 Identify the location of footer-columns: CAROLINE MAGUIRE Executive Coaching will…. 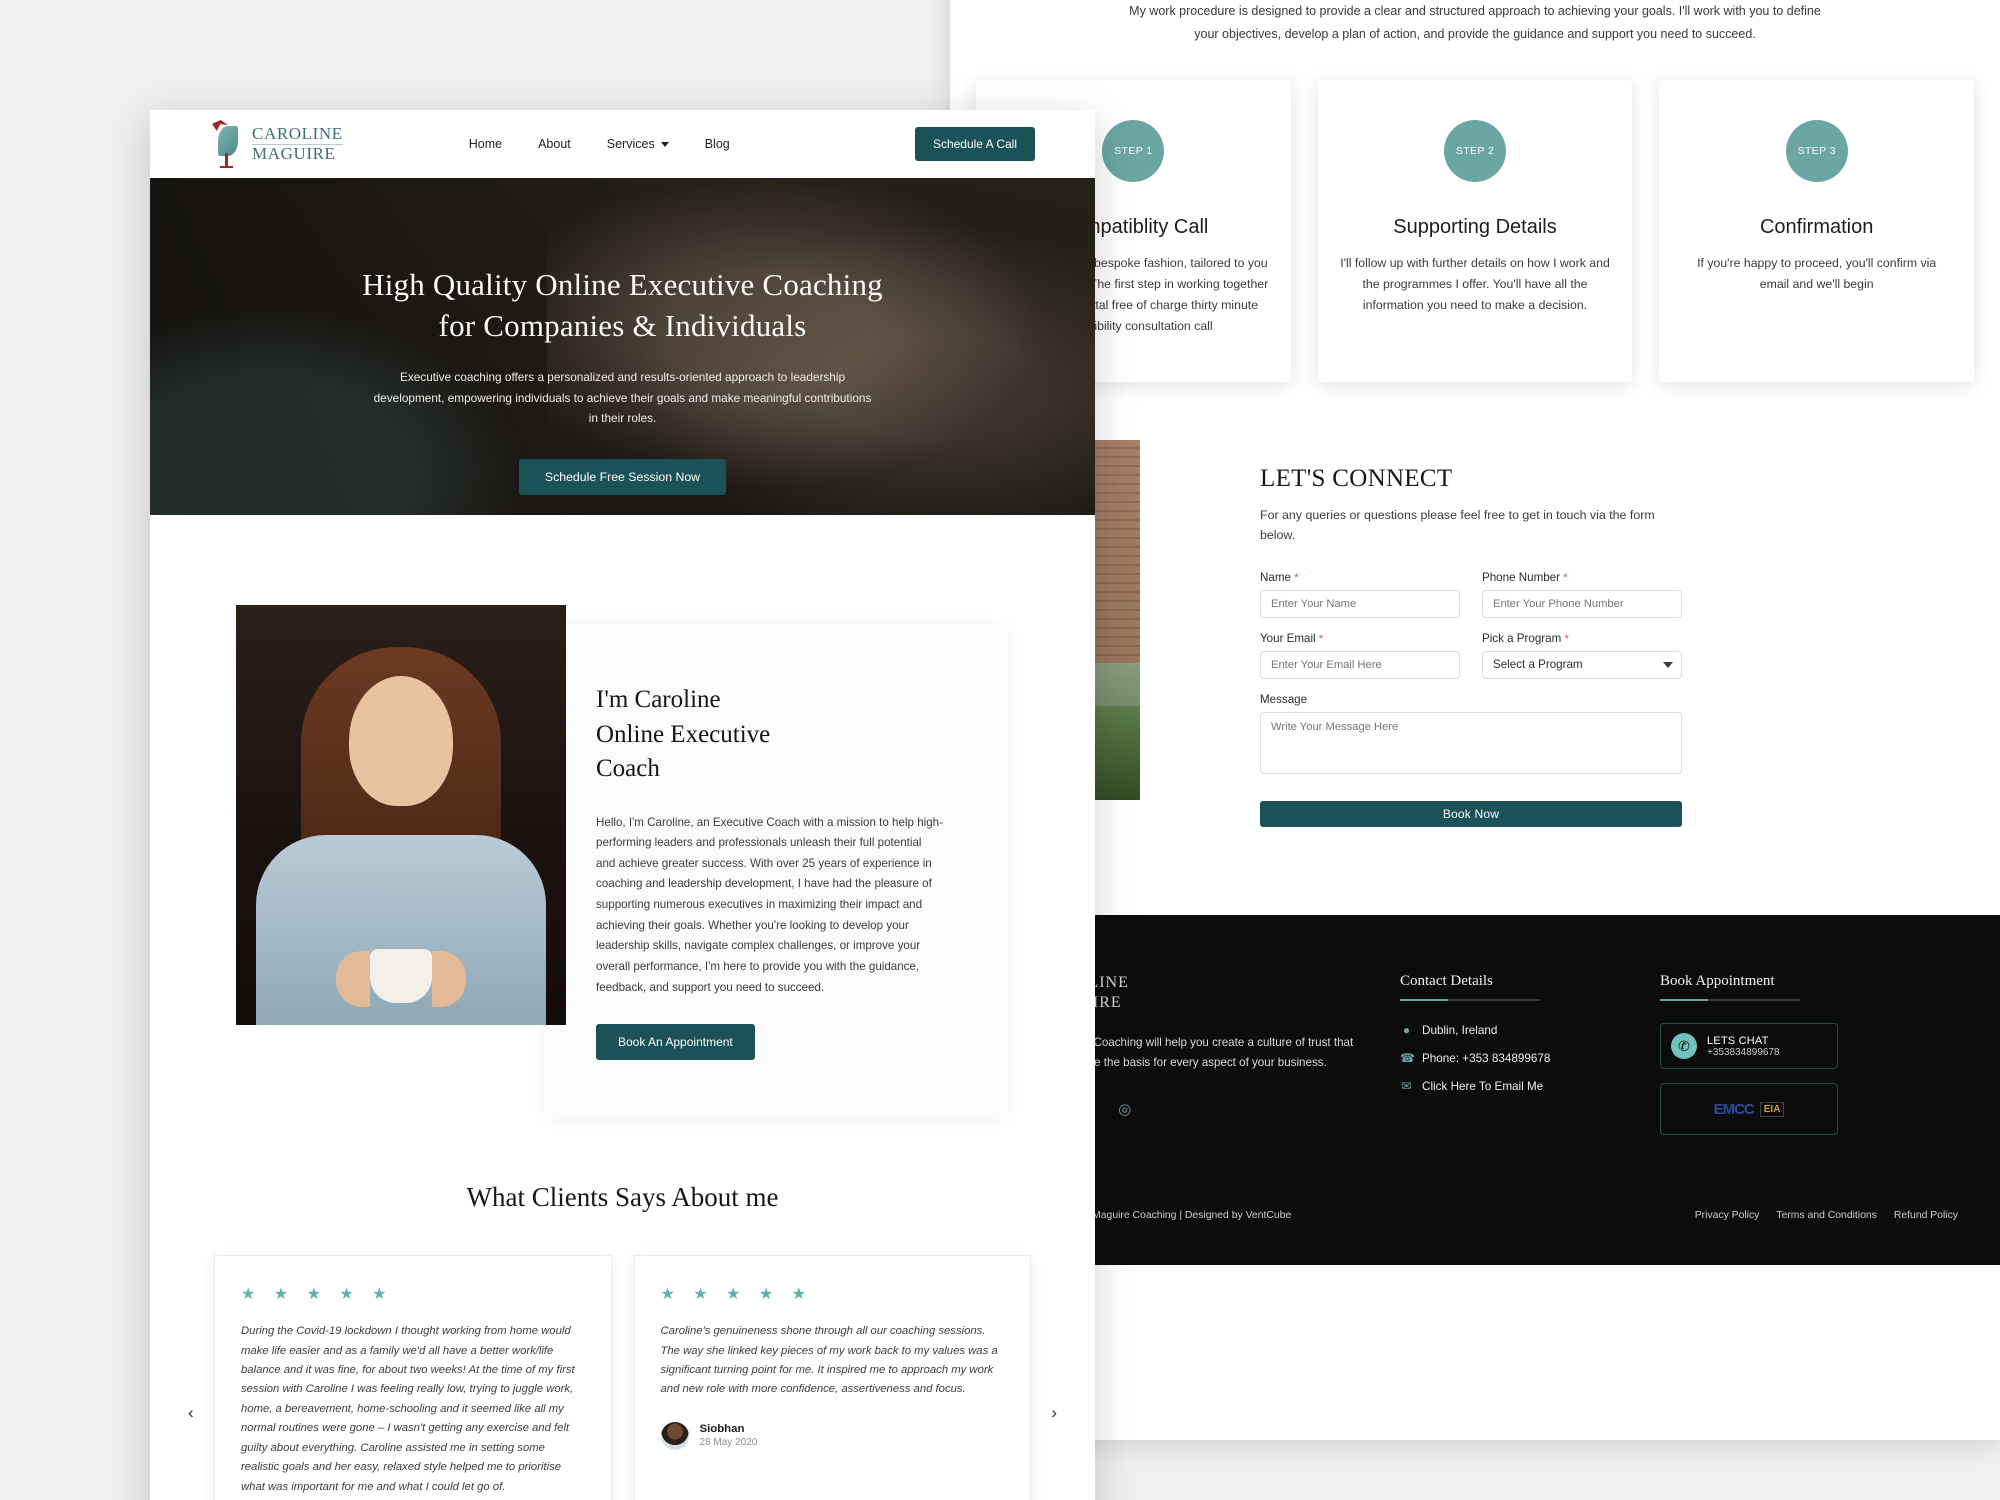
(1475, 1025).